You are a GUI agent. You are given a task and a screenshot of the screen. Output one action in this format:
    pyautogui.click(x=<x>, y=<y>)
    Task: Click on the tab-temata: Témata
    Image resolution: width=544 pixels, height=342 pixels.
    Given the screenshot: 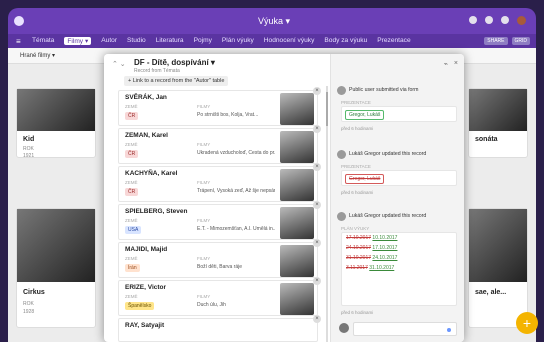 What is the action you would take?
    pyautogui.click(x=43, y=41)
    